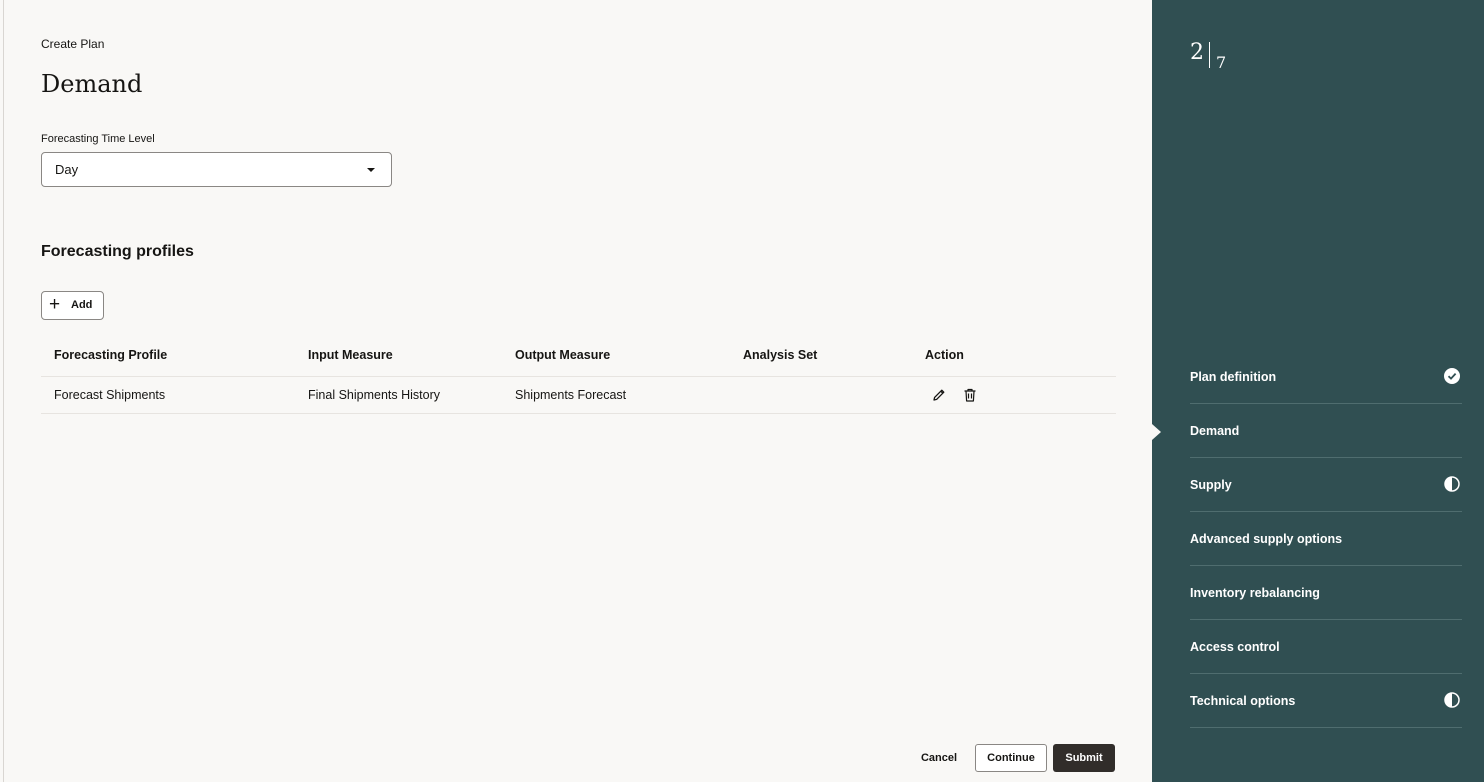  I want to click on column-header-profile: Forecasting Profile, so click(110, 355).